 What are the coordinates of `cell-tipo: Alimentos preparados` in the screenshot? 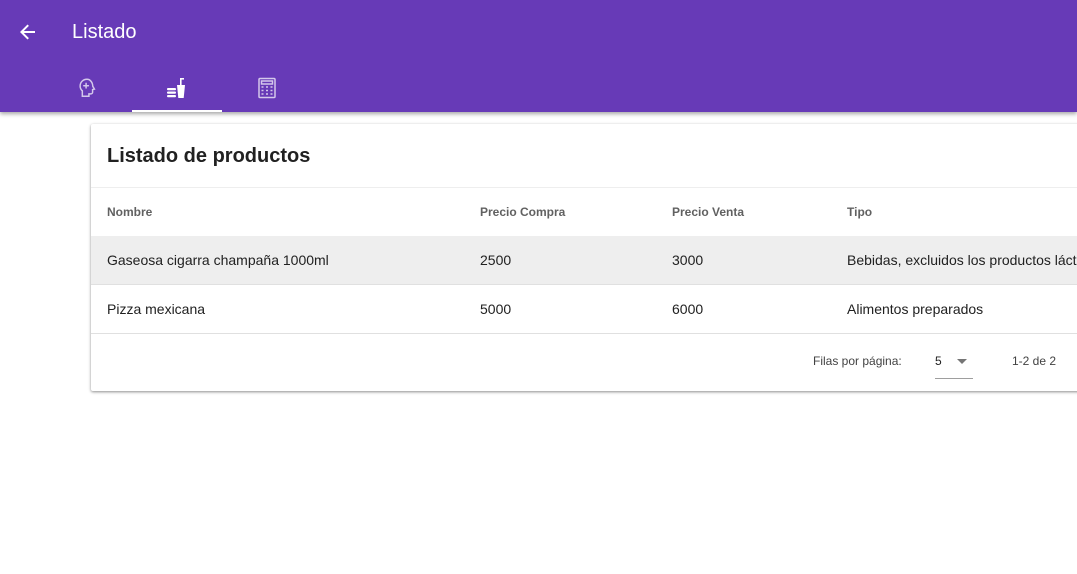 It's located at (915, 309).